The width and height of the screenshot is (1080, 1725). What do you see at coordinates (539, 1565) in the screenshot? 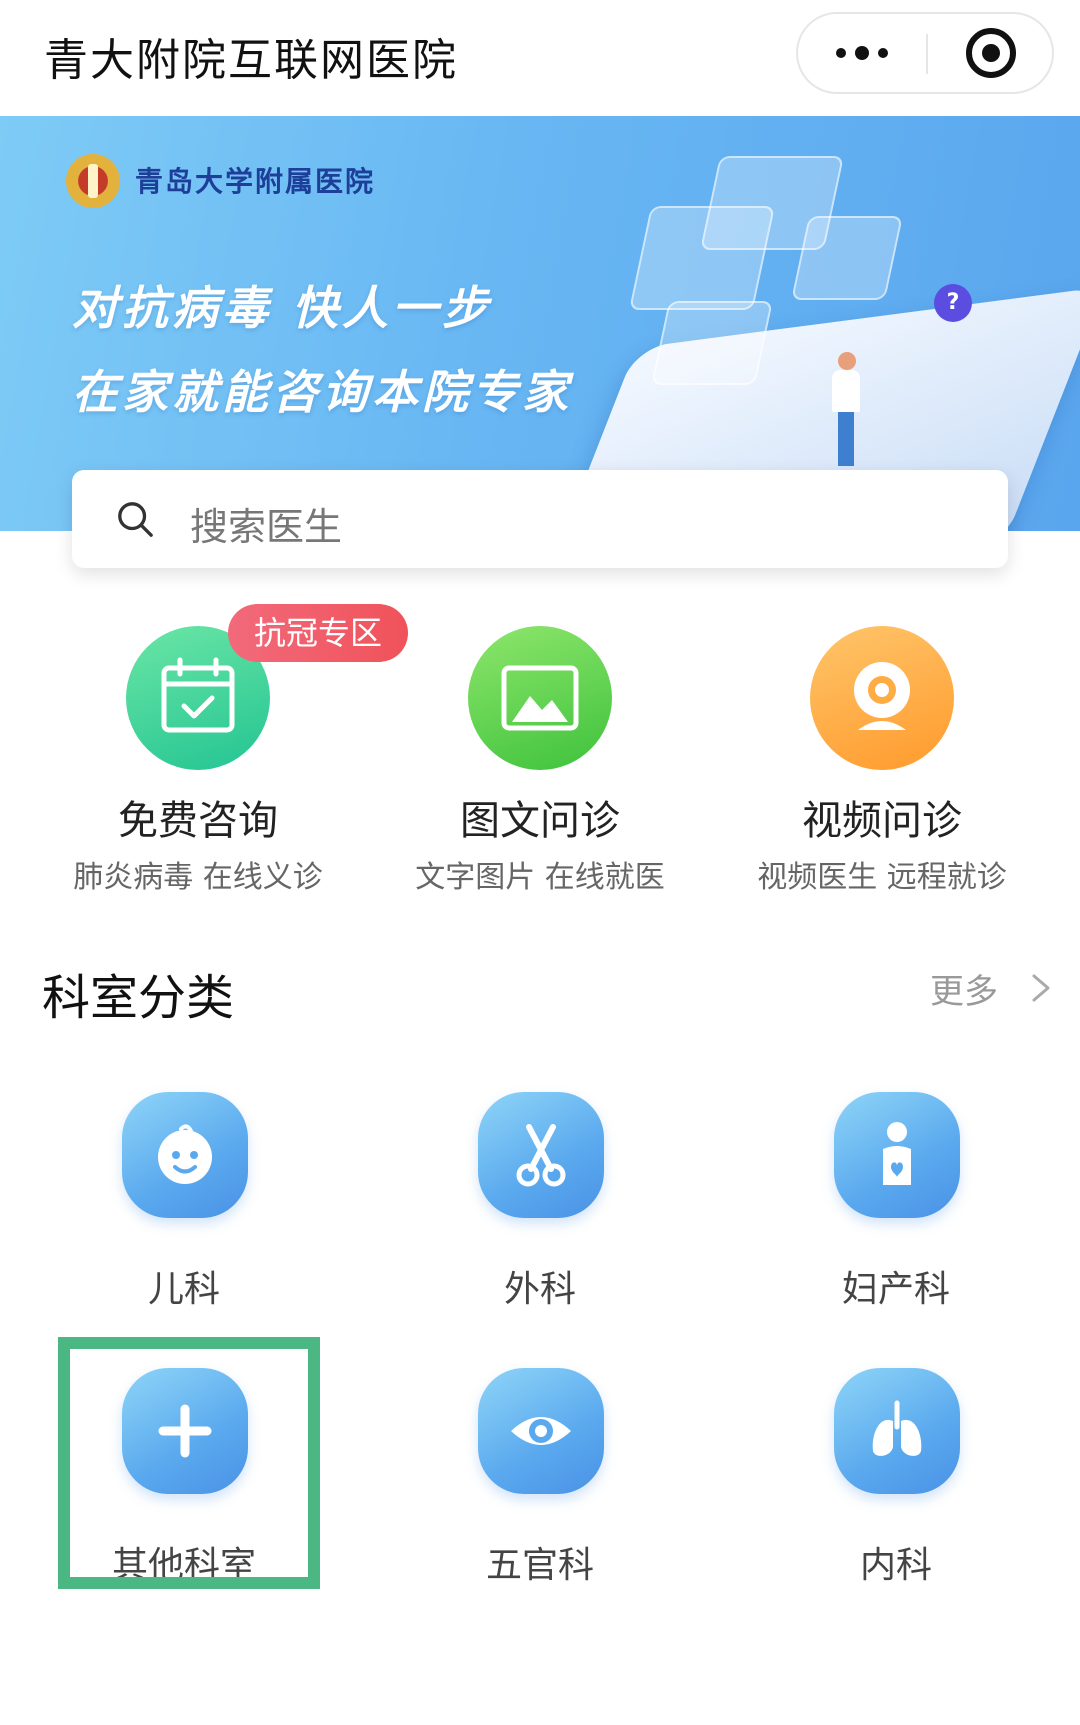
I see `dept-label: 五官科` at bounding box center [539, 1565].